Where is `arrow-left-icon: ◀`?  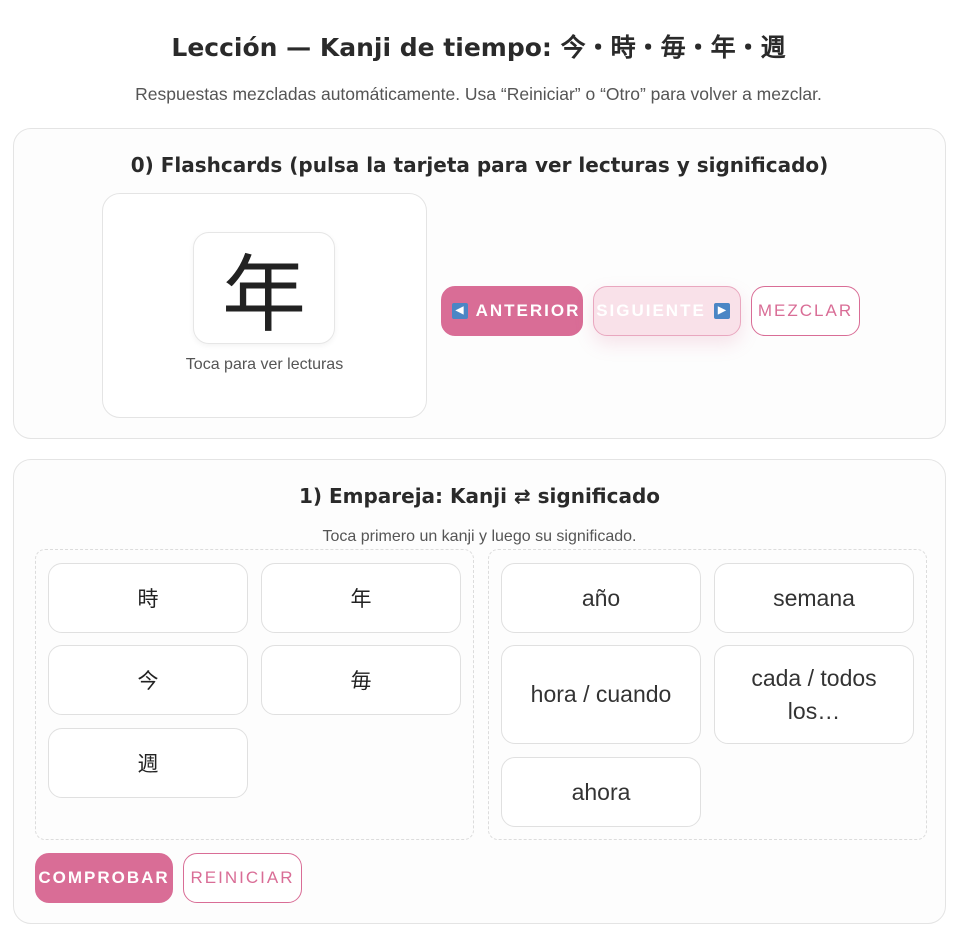
arrow-left-icon: ◀ is located at coordinates (459, 311).